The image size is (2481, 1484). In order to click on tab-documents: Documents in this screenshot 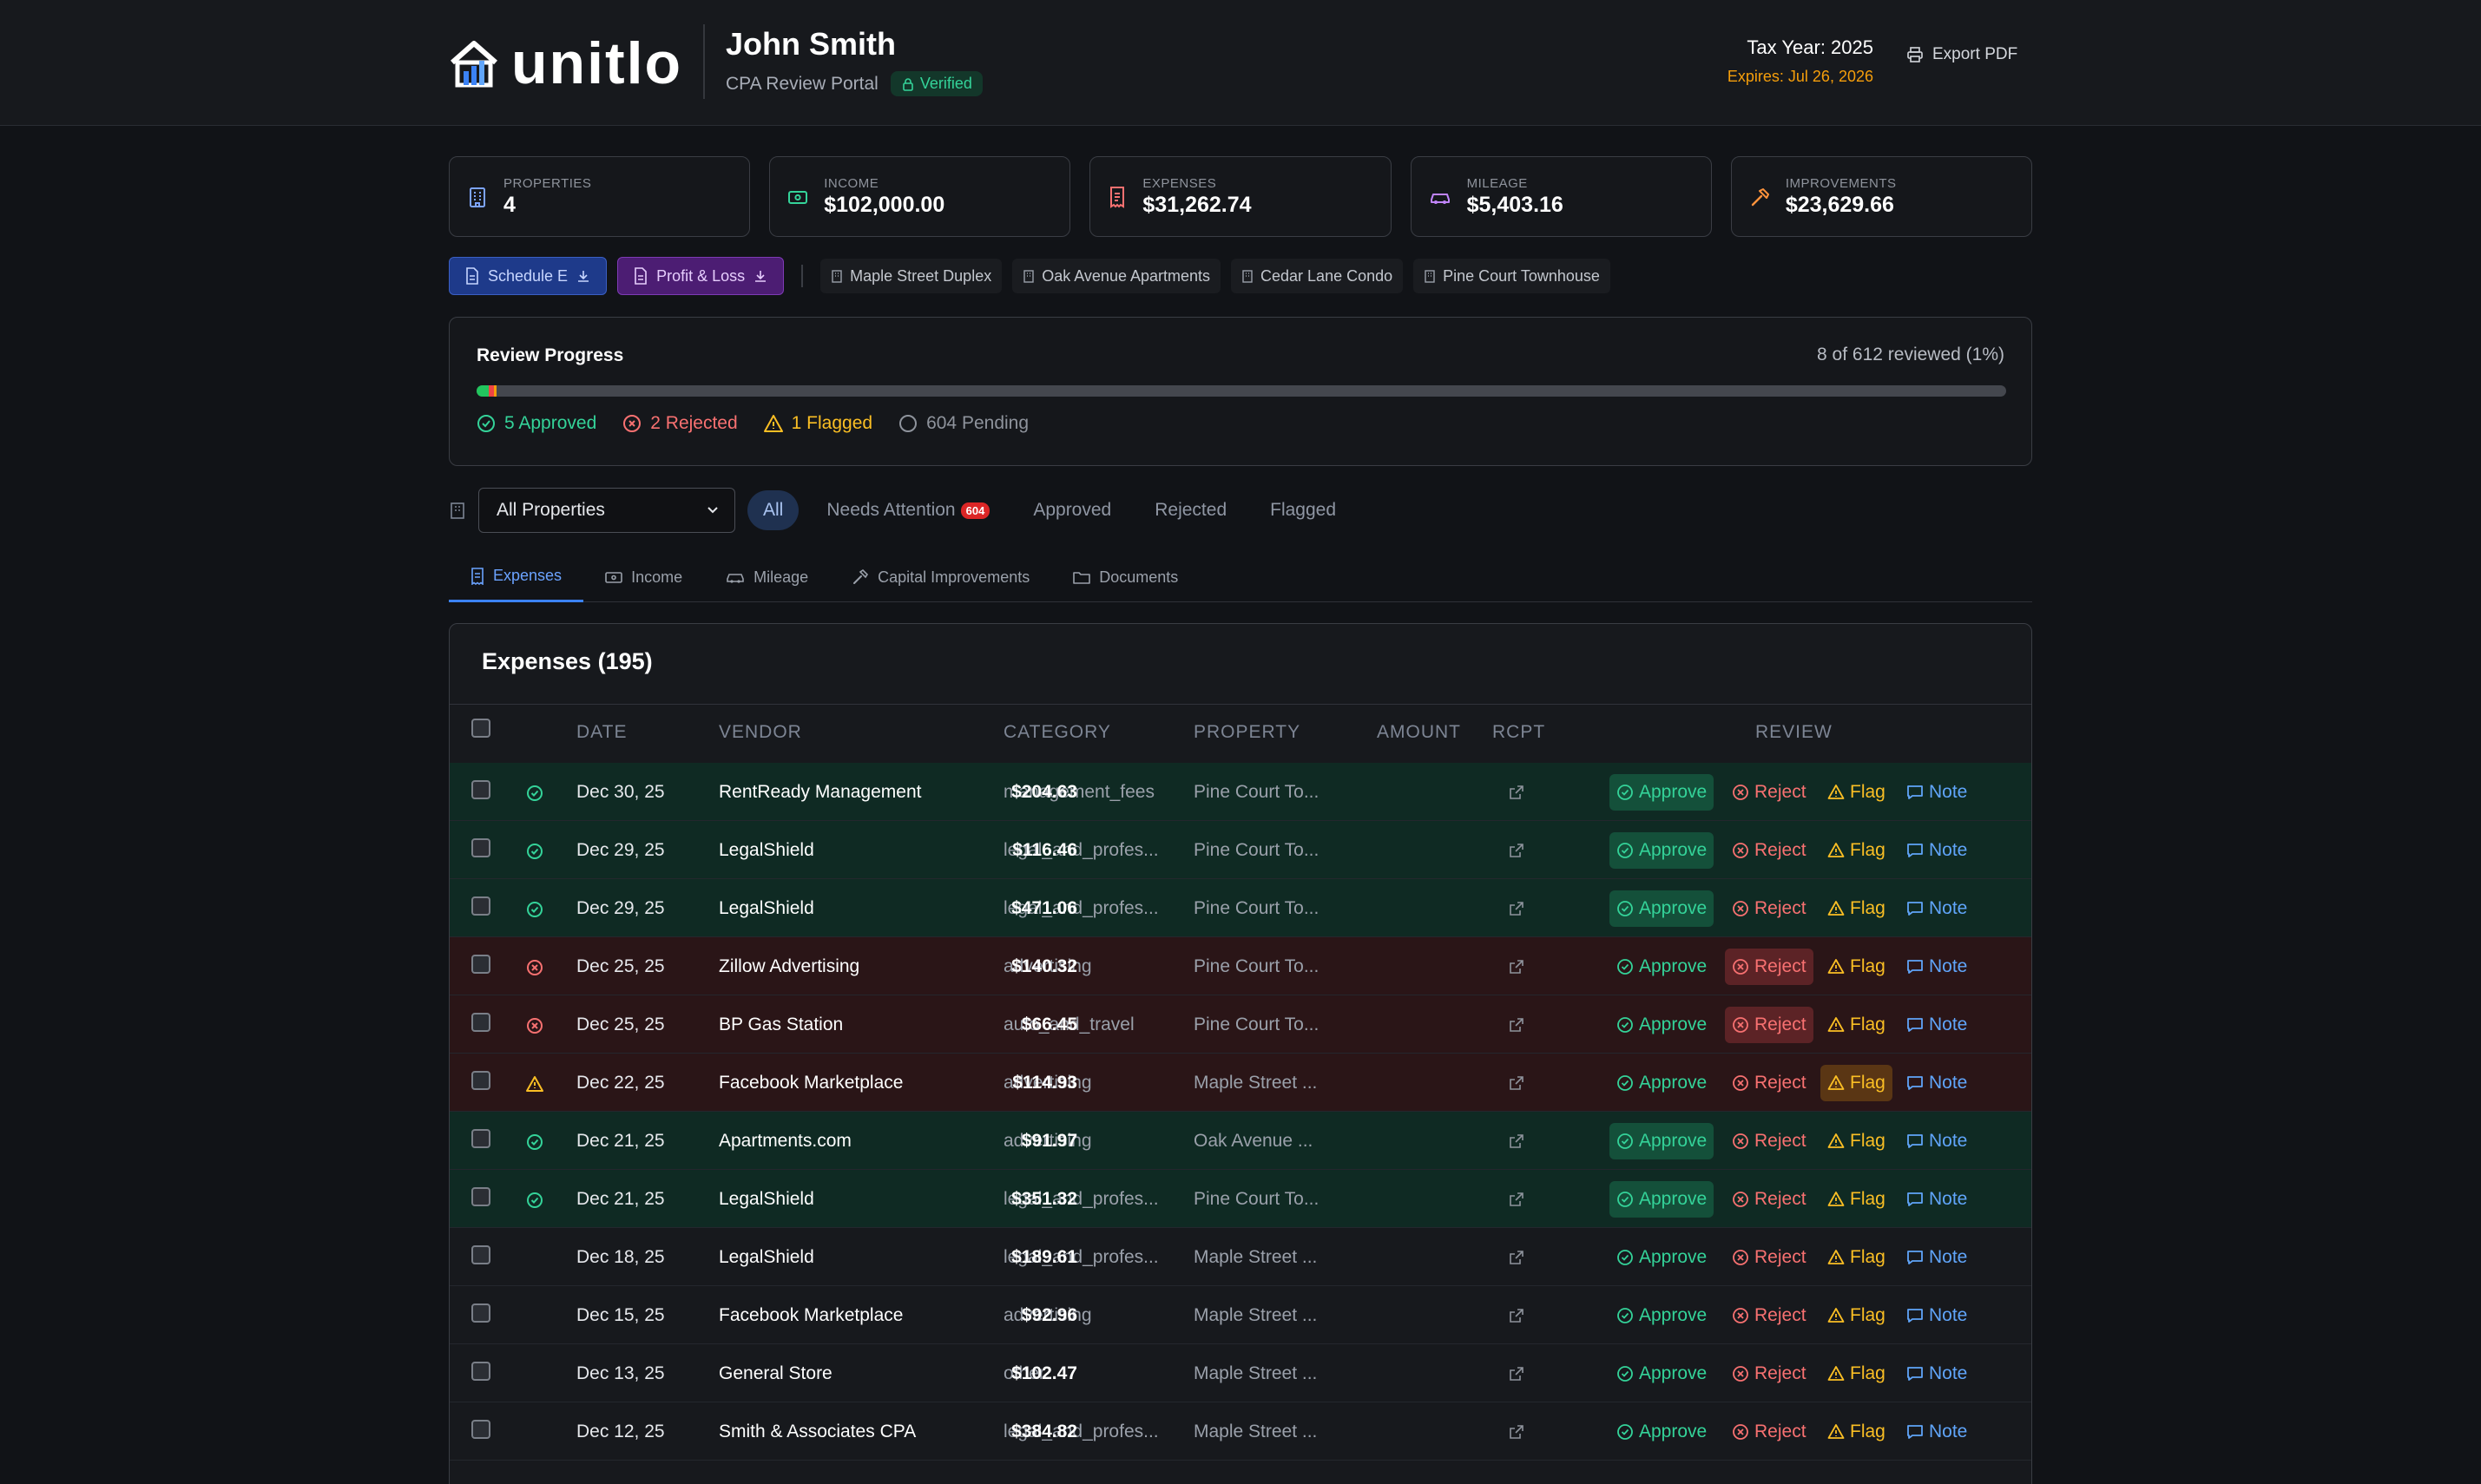, I will do `click(1125, 577)`.